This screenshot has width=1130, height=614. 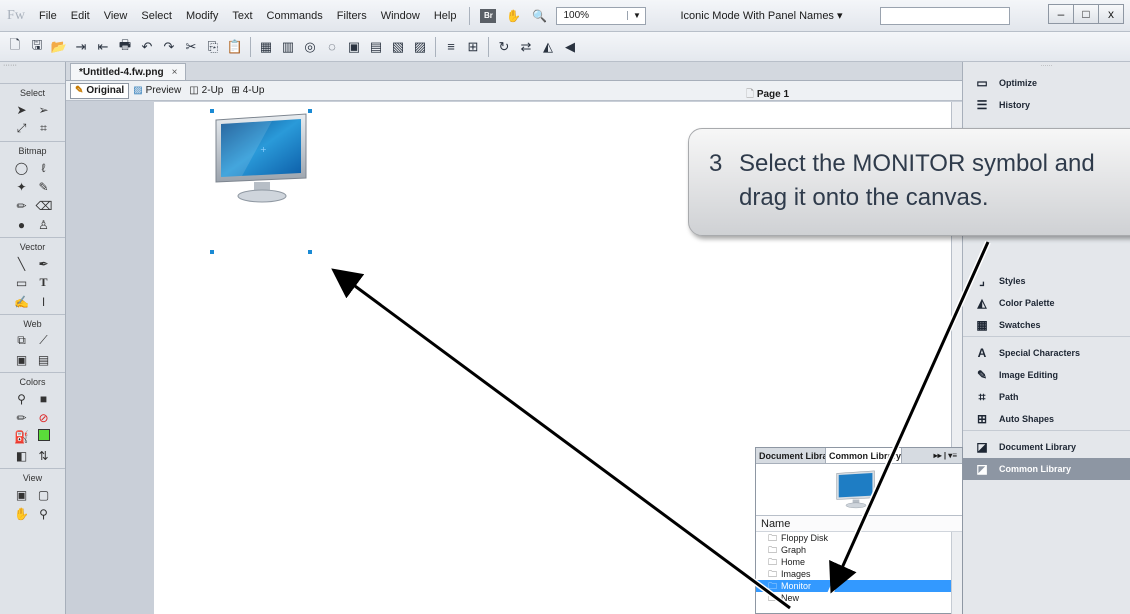 I want to click on zoom-select: 100% ▼, so click(x=601, y=15).